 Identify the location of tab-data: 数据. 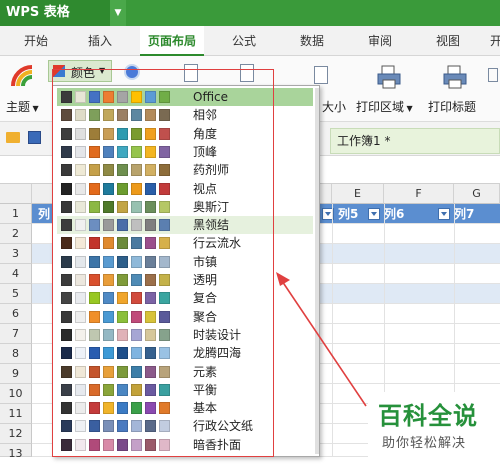
(312, 41).